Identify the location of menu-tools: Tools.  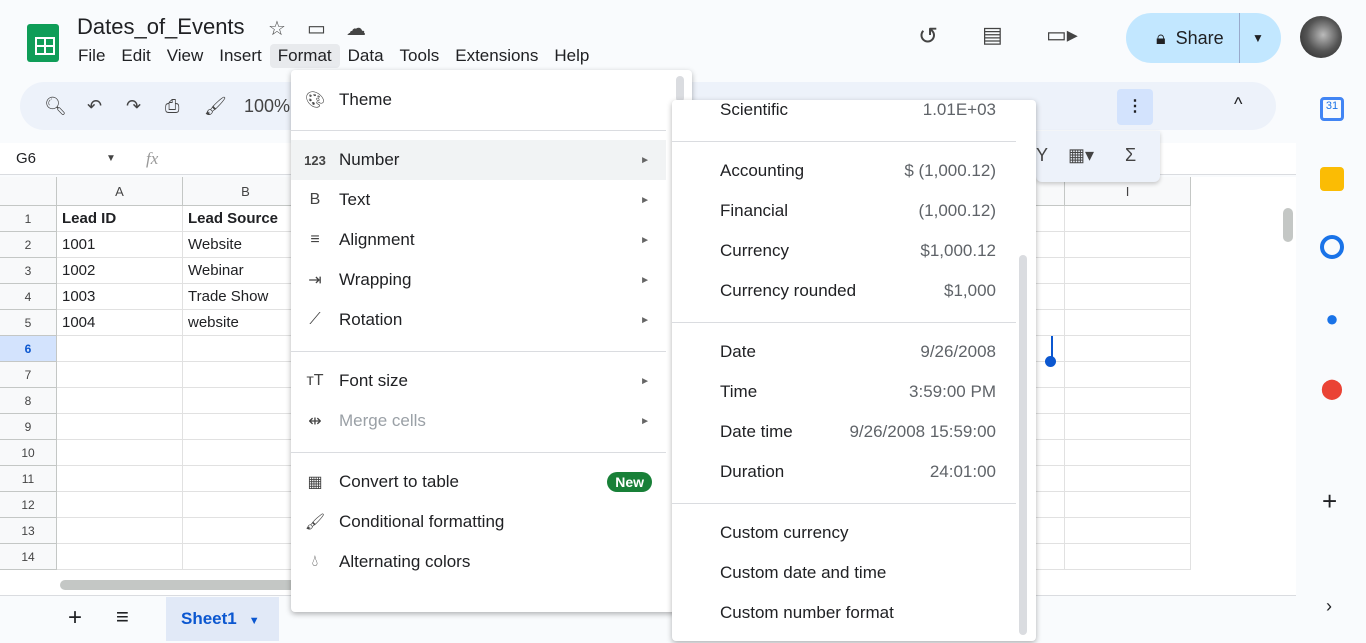
(420, 56).